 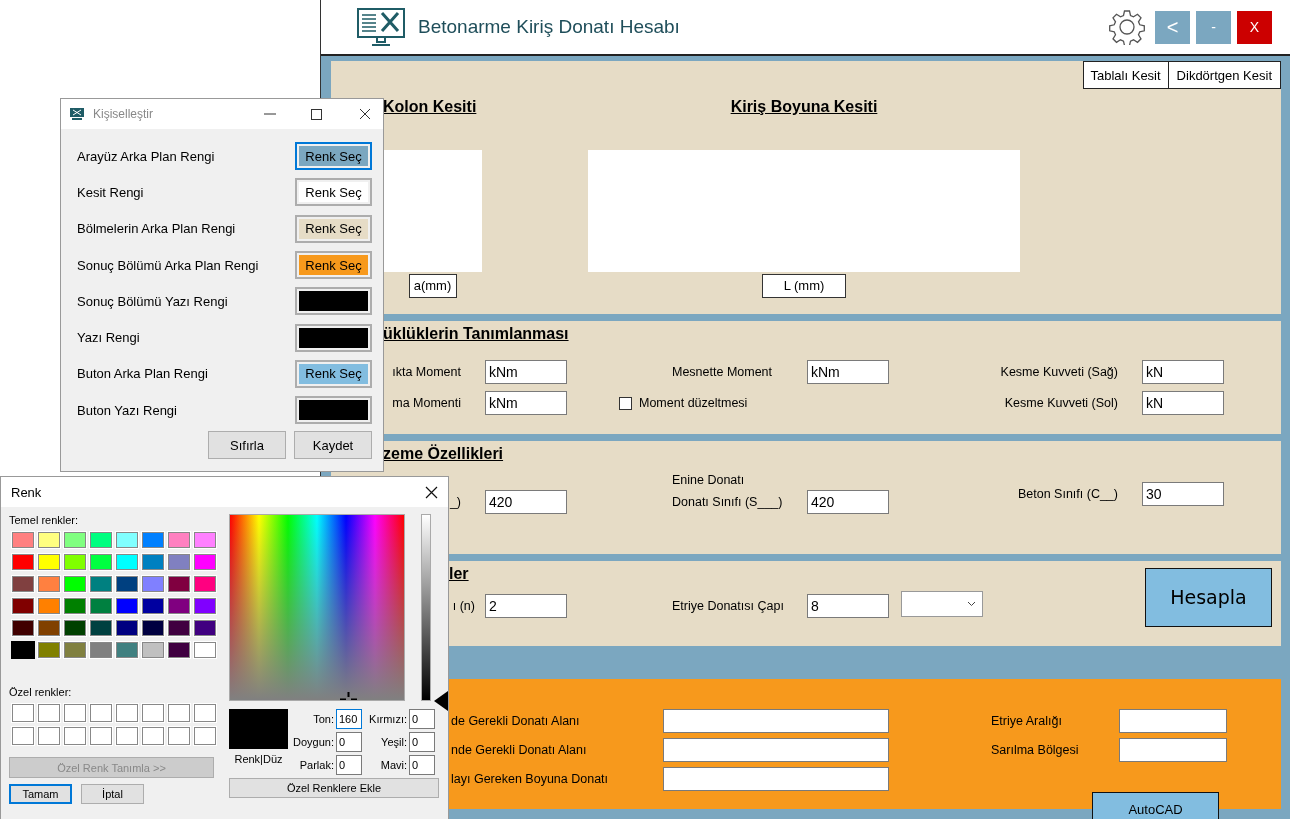 I want to click on close-button: X, so click(x=1254, y=27).